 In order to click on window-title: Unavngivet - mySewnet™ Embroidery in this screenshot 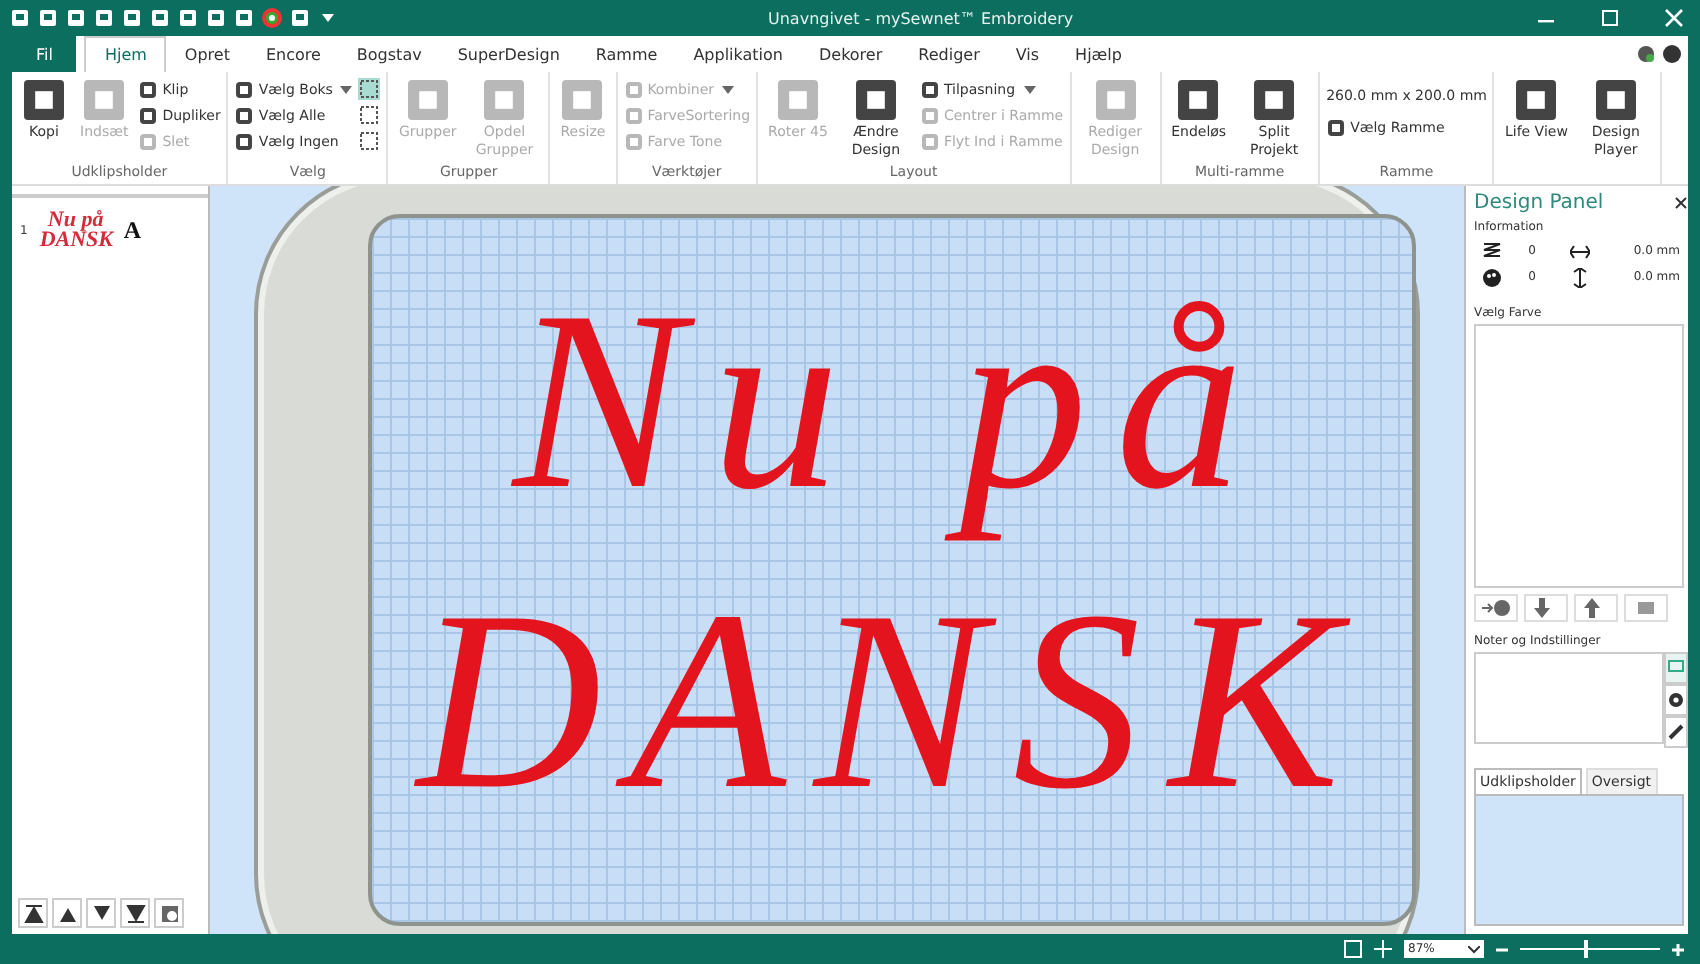, I will do `click(922, 18)`.